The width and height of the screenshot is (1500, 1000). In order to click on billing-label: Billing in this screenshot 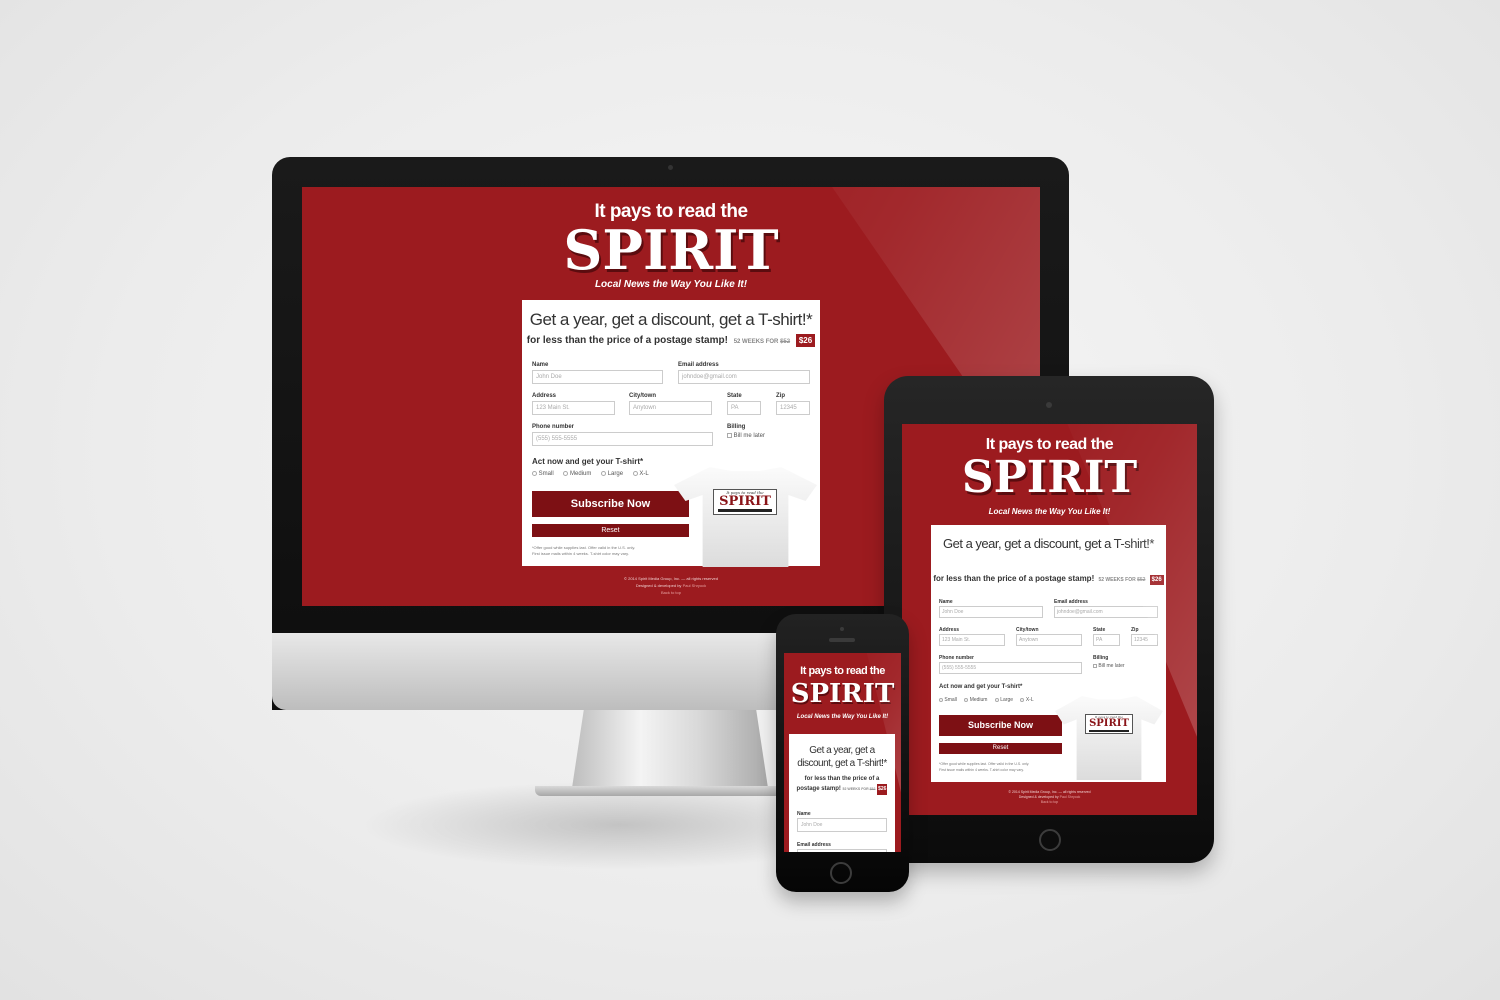, I will do `click(736, 427)`.